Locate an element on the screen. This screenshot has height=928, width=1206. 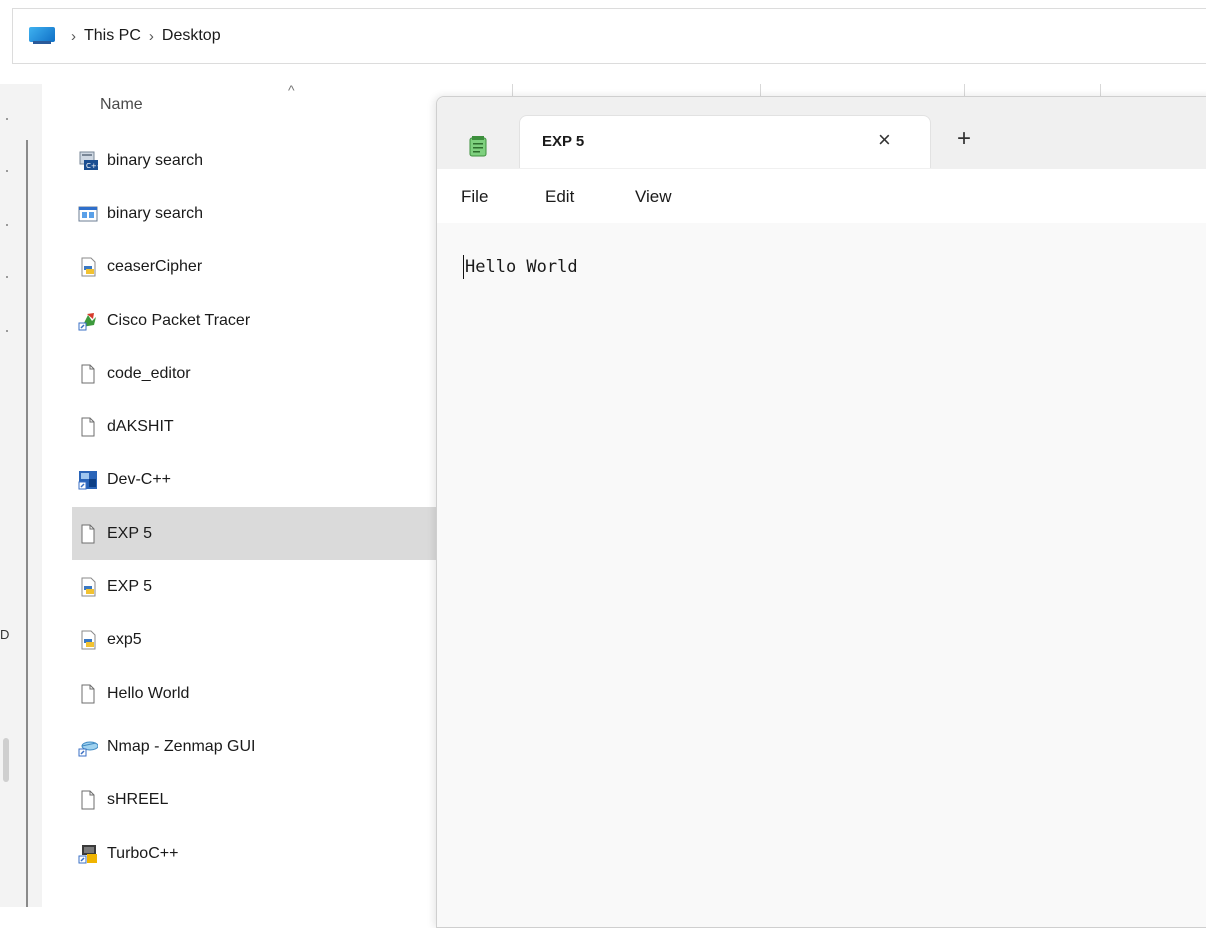
file-row-dev-cpp: Dev-C++ is located at coordinates (257, 480).